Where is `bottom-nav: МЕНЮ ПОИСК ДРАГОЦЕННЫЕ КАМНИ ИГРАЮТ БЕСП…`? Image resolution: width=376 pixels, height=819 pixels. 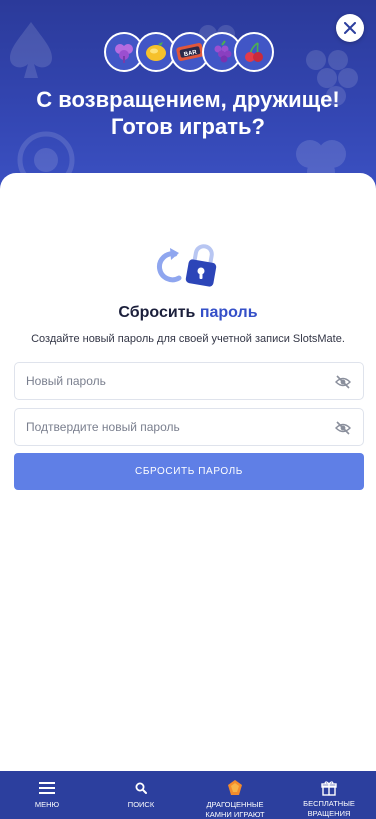
bottom-nav: МЕНЮ ПОИСК ДРАГОЦЕННЫЕ КАМНИ ИГРАЮТ БЕСП… is located at coordinates (188, 795).